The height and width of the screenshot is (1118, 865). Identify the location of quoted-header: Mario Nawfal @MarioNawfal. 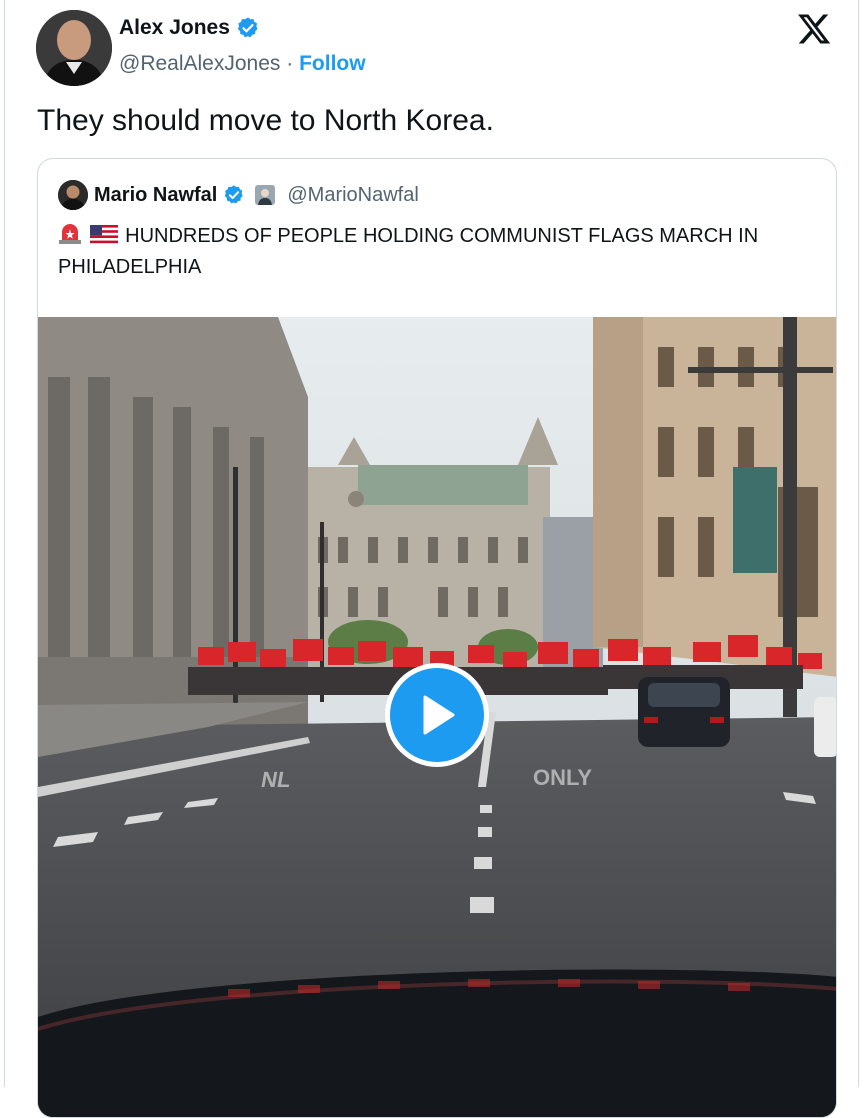
(238, 195).